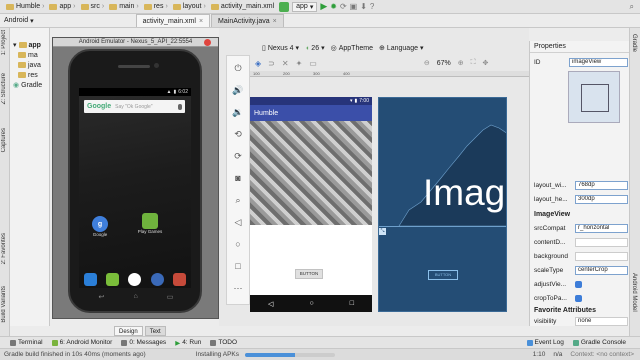  What do you see at coordinates (4, 140) in the screenshot?
I see `captures-tool-tab: Captures` at bounding box center [4, 140].